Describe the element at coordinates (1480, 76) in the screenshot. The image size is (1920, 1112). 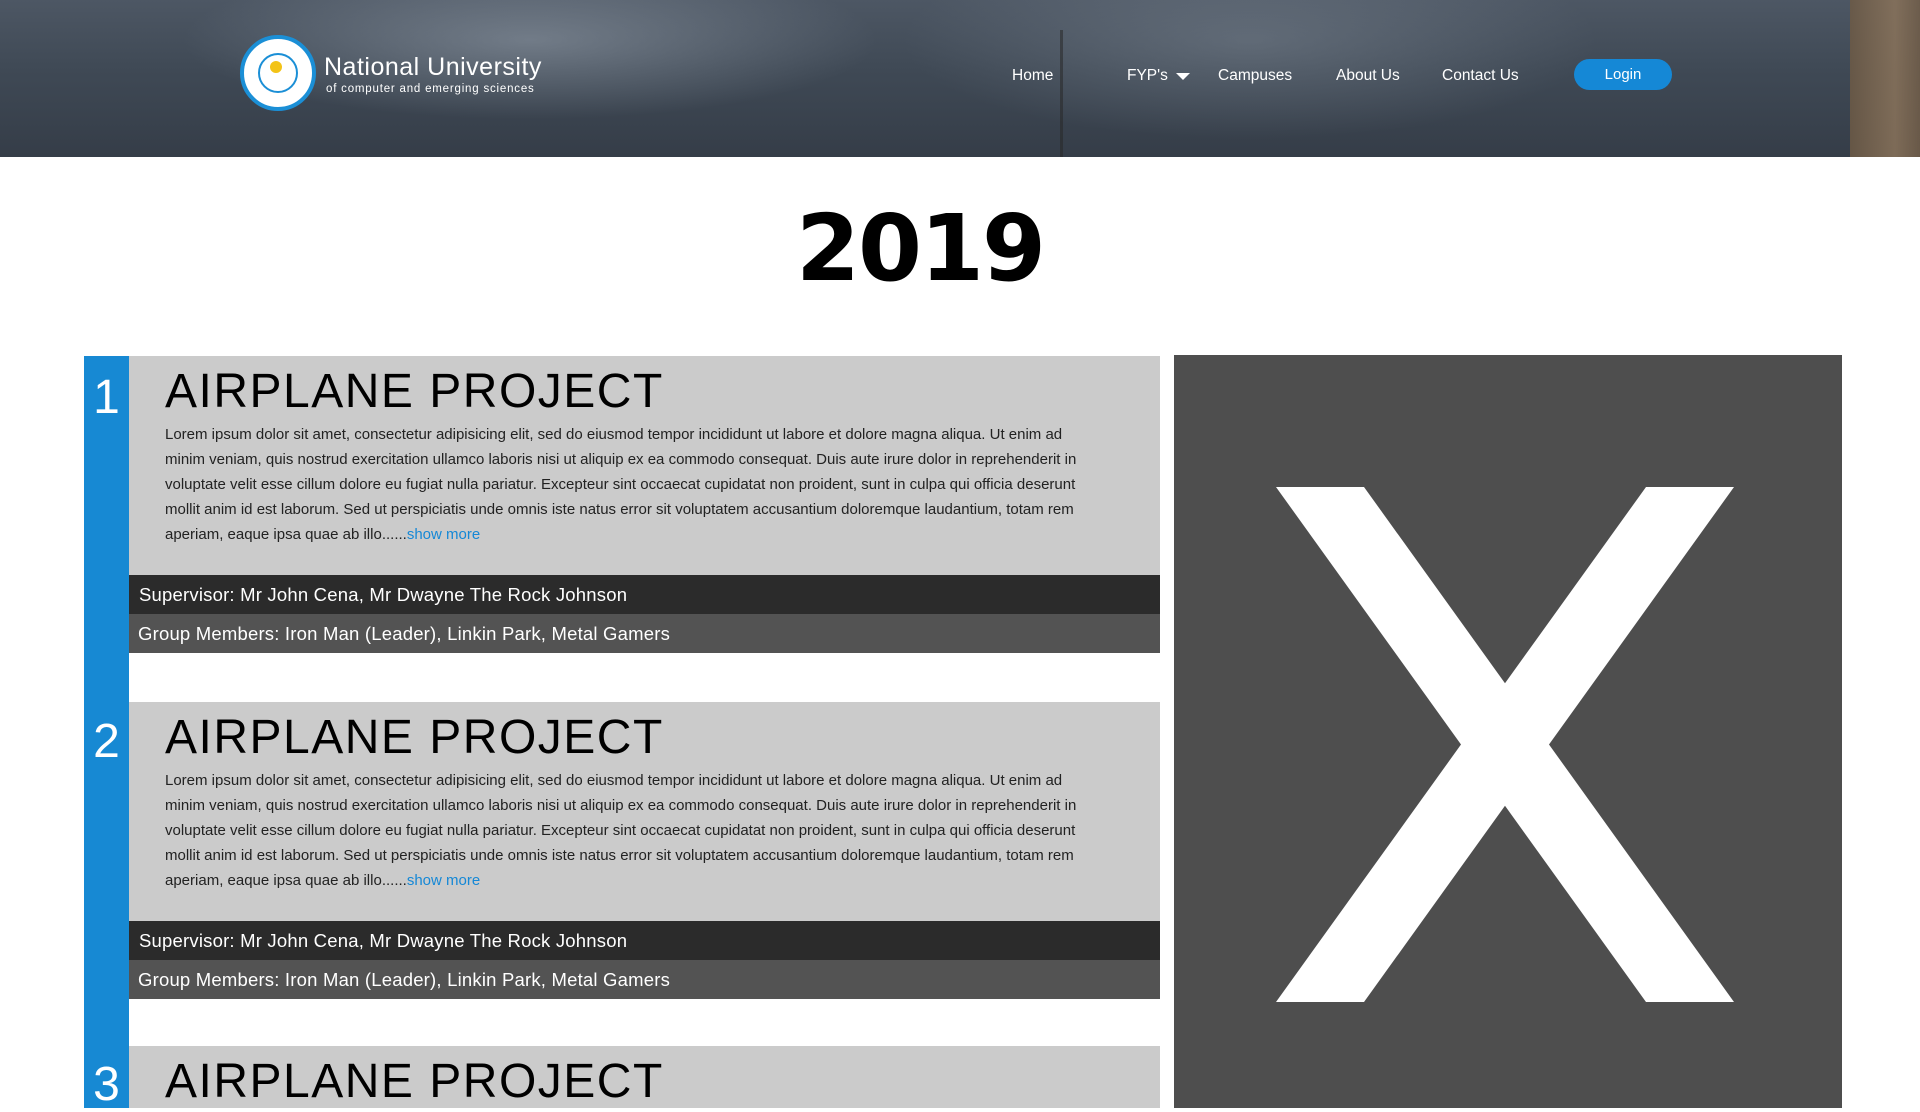
I see `nav-contact-us: Contact Us` at that location.